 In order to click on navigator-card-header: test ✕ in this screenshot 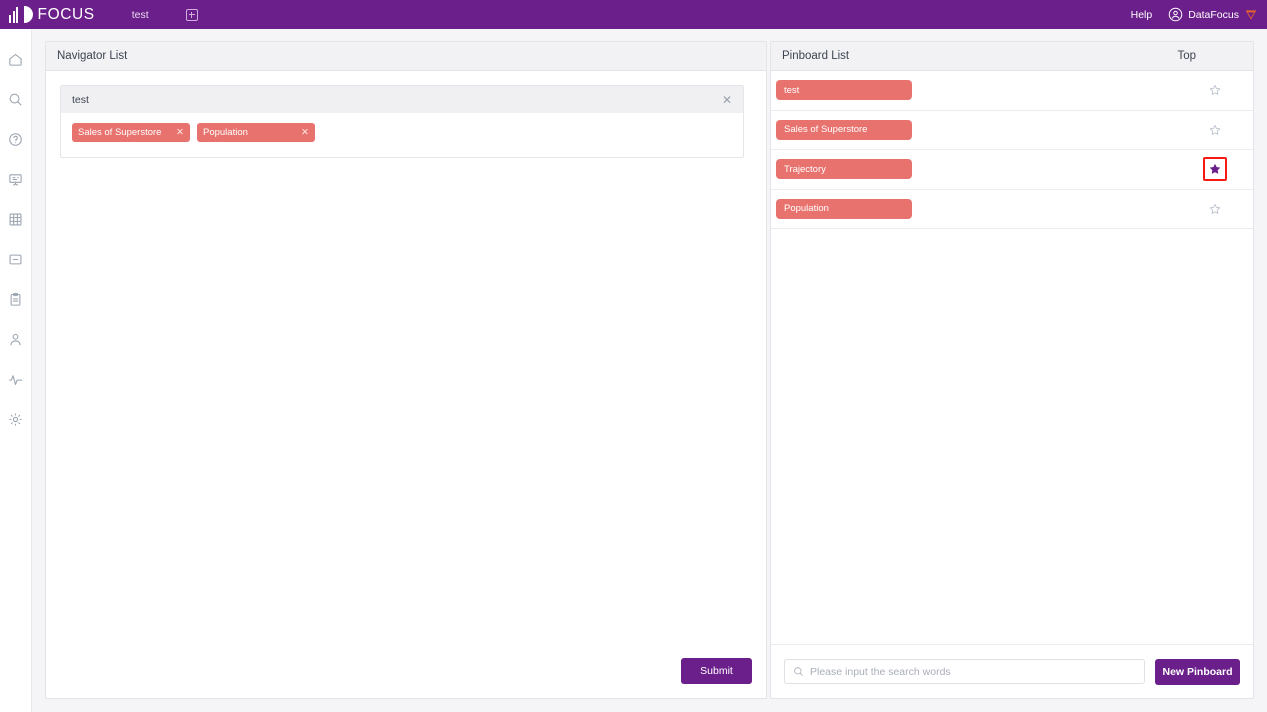, I will do `click(402, 99)`.